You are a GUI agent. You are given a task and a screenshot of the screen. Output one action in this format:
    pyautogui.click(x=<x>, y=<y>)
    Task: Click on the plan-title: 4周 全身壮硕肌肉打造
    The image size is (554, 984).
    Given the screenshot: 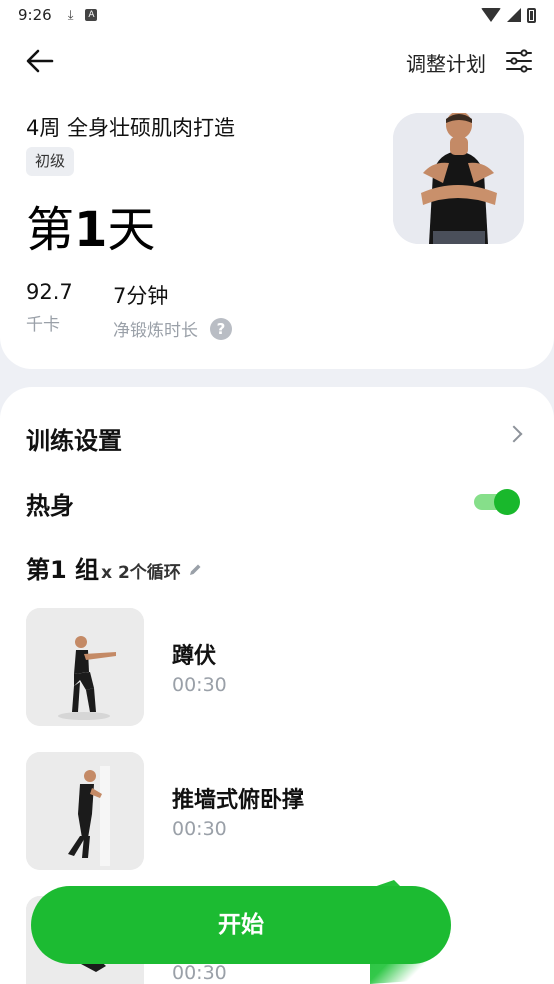 What is the action you would take?
    pyautogui.click(x=131, y=128)
    